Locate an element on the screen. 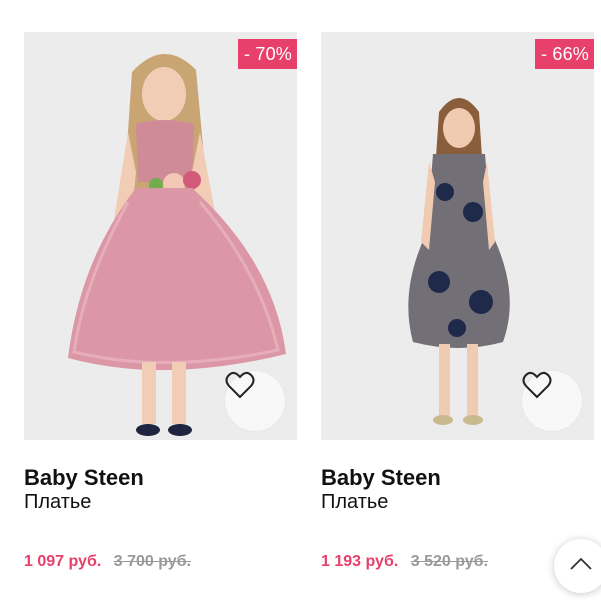 Image resolution: width=601 pixels, height=600 pixels. old-price: 3 700 руб. is located at coordinates (152, 561).